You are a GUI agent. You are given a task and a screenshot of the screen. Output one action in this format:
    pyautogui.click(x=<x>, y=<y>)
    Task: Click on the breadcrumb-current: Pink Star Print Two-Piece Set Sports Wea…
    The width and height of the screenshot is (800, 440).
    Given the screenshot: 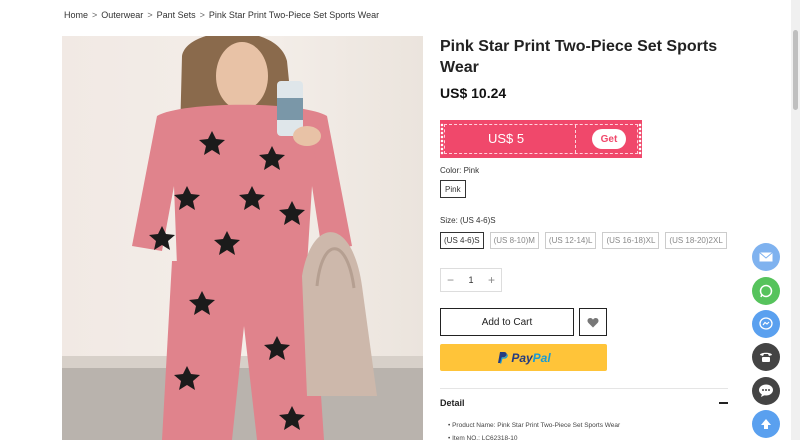 What is the action you would take?
    pyautogui.click(x=294, y=15)
    